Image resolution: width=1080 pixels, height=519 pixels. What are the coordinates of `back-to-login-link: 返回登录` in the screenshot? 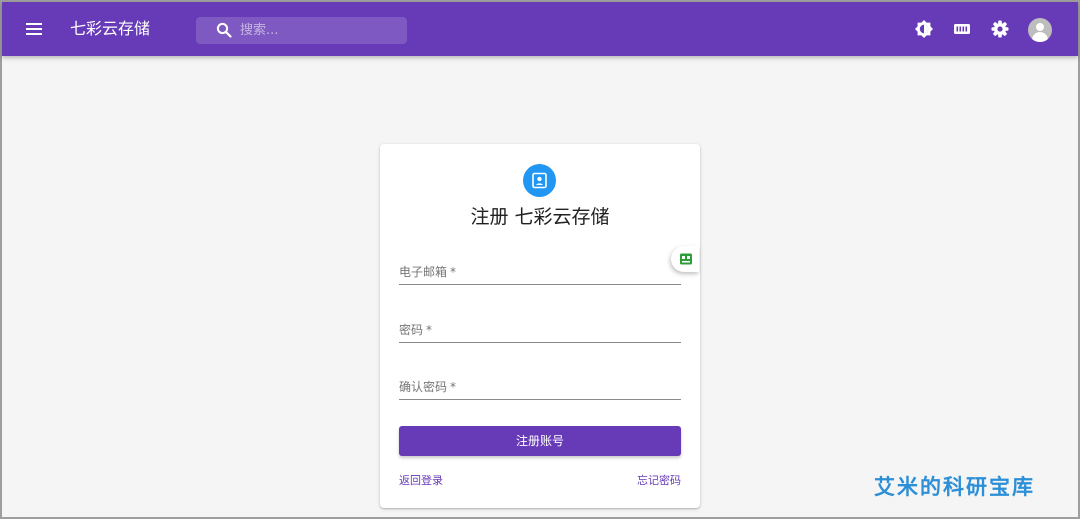 It's located at (421, 481).